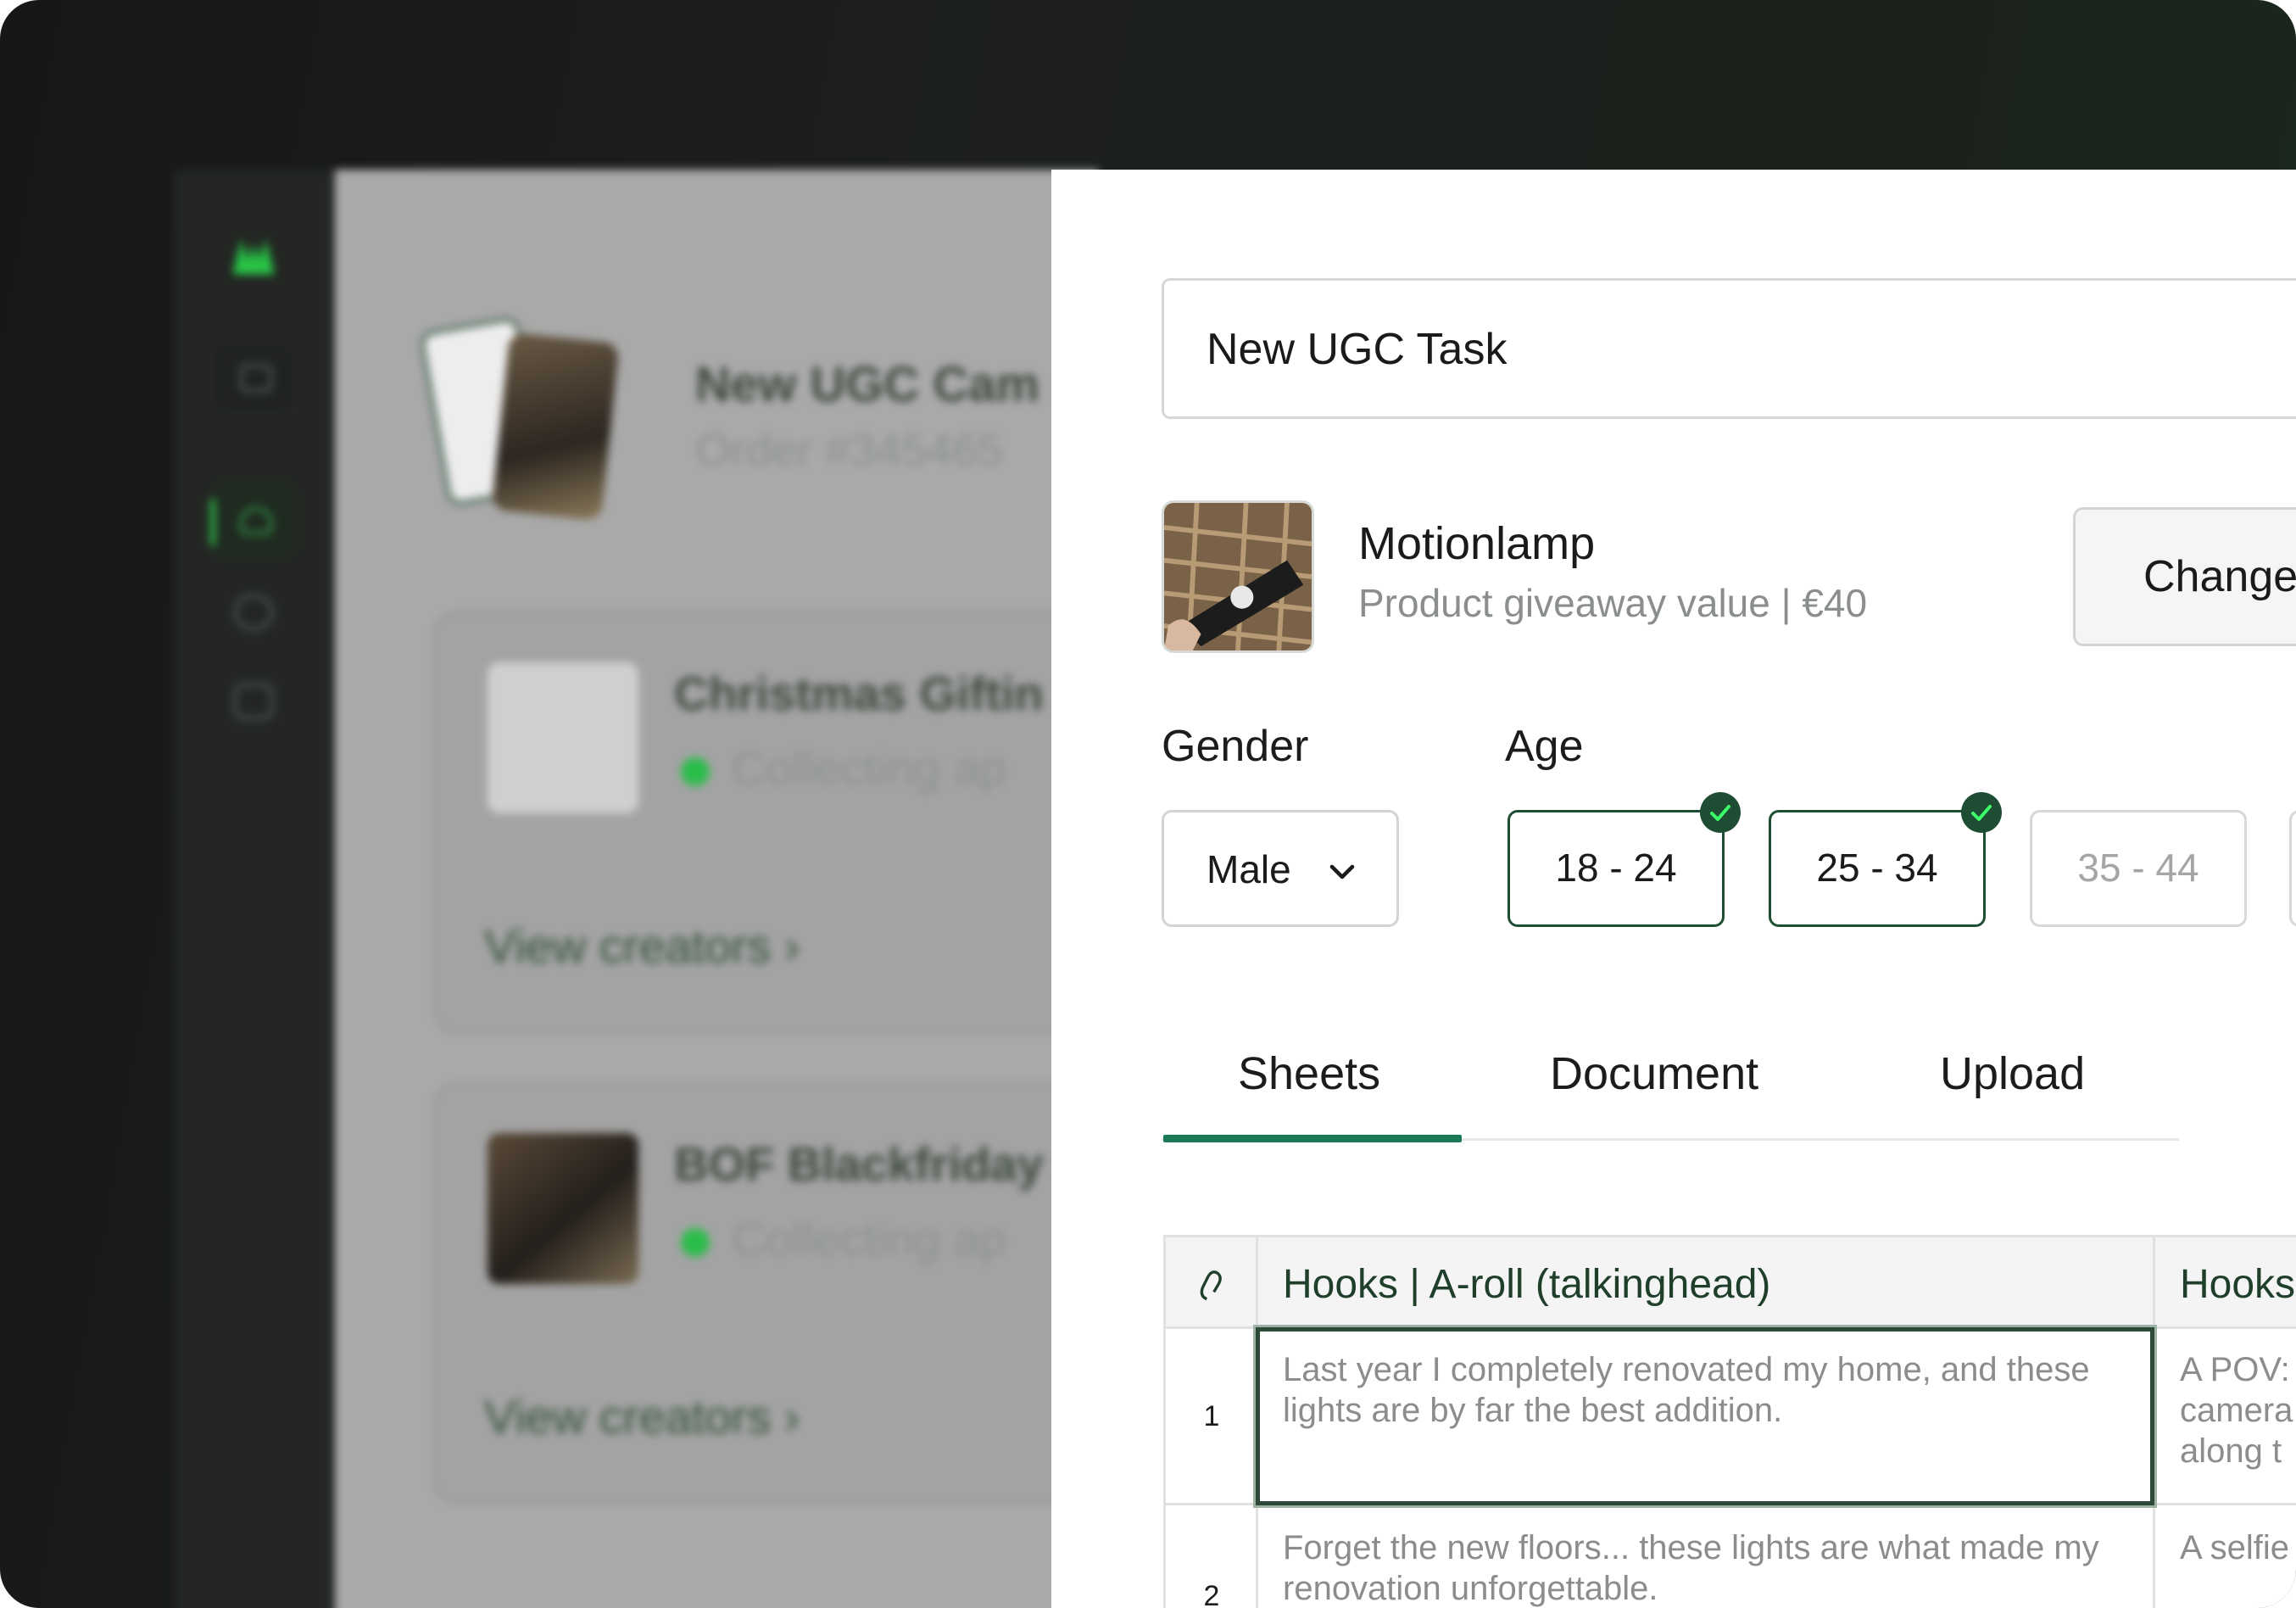  What do you see at coordinates (1211, 1594) in the screenshot?
I see `row-number: 2` at bounding box center [1211, 1594].